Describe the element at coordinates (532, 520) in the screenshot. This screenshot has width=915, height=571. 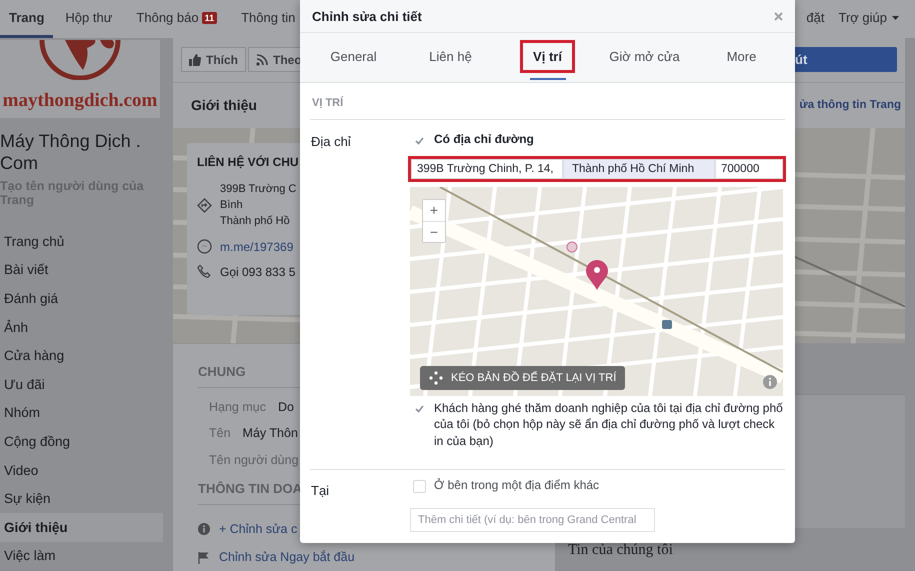
I see `details-input: Thêm chi tiết (ví dụ: bên trong Grand Central` at that location.